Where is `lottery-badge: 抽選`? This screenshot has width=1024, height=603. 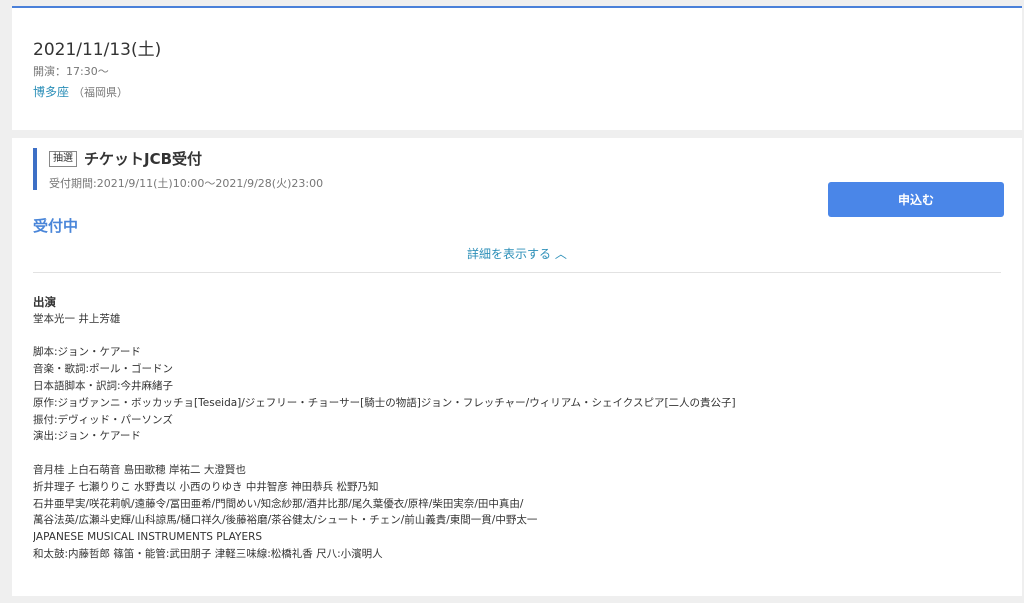 lottery-badge: 抽選 is located at coordinates (63, 158).